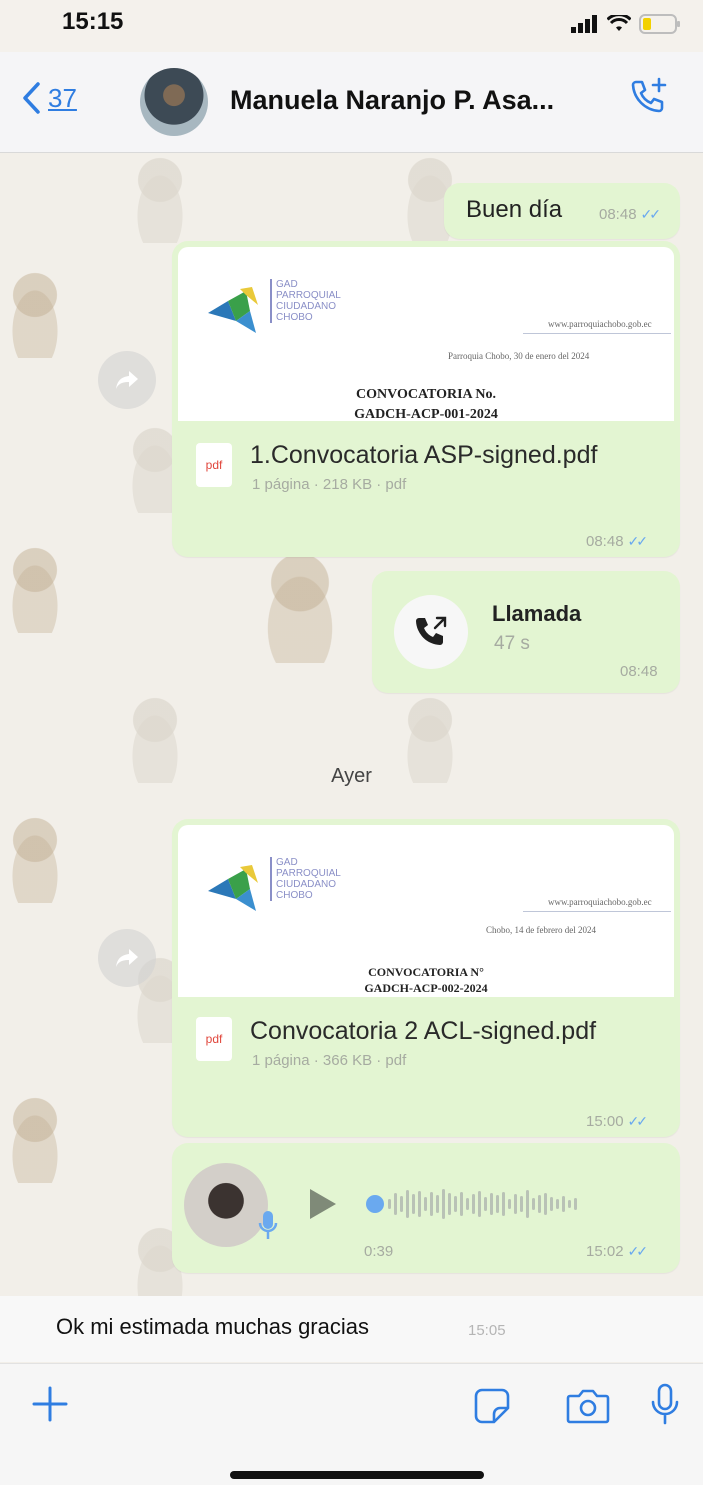 The width and height of the screenshot is (703, 1485). I want to click on audio-waveform, so click(482, 1204).